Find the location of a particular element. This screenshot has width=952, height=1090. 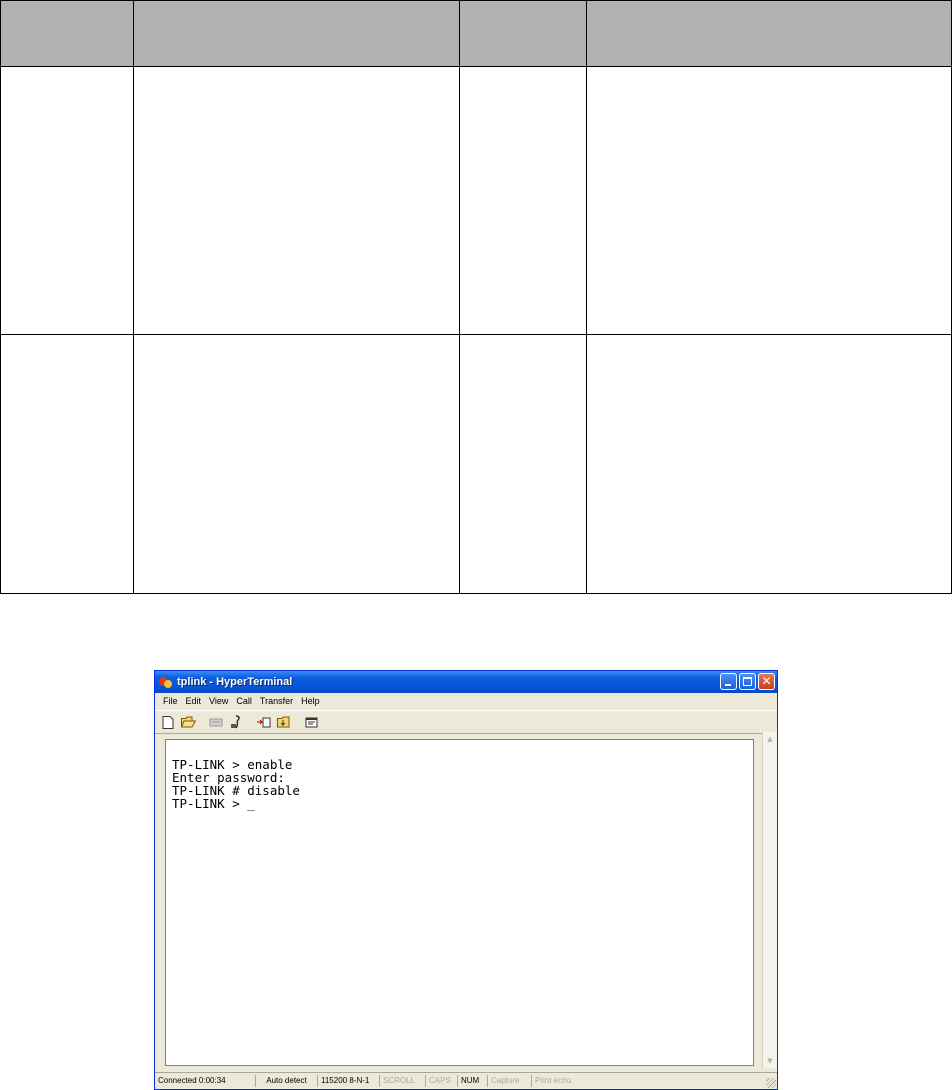

resize-grip-icon is located at coordinates (771, 1083).